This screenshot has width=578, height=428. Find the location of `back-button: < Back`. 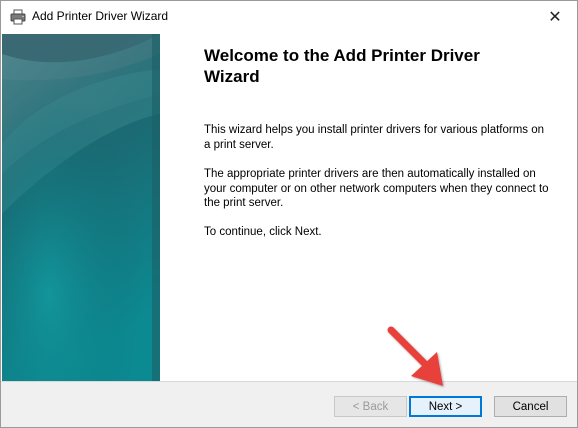

back-button: < Back is located at coordinates (370, 406).